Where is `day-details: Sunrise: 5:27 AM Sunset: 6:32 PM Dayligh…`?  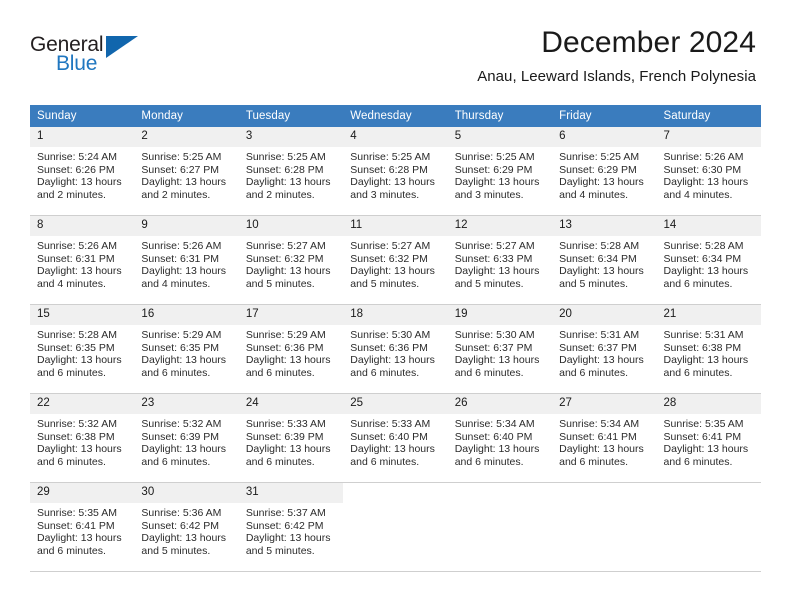 day-details: Sunrise: 5:27 AM Sunset: 6:32 PM Dayligh… is located at coordinates (291, 263).